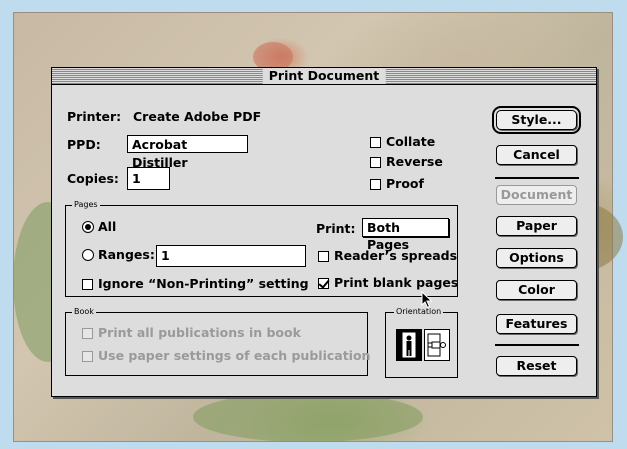 The image size is (627, 449). What do you see at coordinates (396, 255) in the screenshot?
I see `readers-spreads-label: Reader’s spreads` at bounding box center [396, 255].